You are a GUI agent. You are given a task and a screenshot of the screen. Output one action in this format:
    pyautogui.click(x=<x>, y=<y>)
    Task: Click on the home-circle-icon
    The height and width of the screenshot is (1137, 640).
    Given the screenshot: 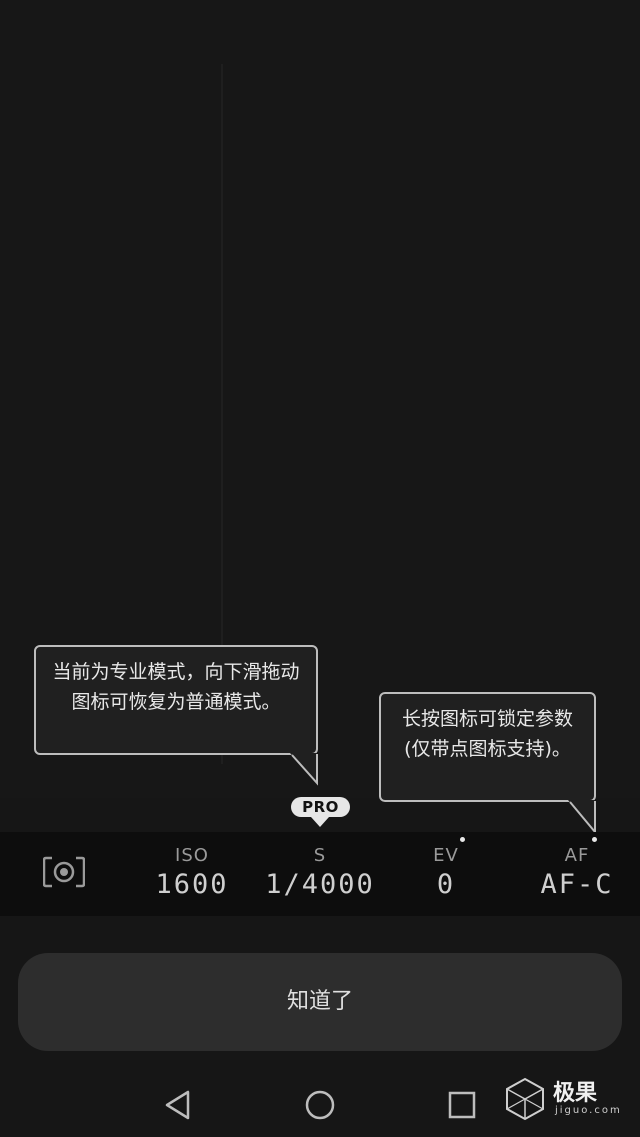 What is the action you would take?
    pyautogui.click(x=320, y=1105)
    